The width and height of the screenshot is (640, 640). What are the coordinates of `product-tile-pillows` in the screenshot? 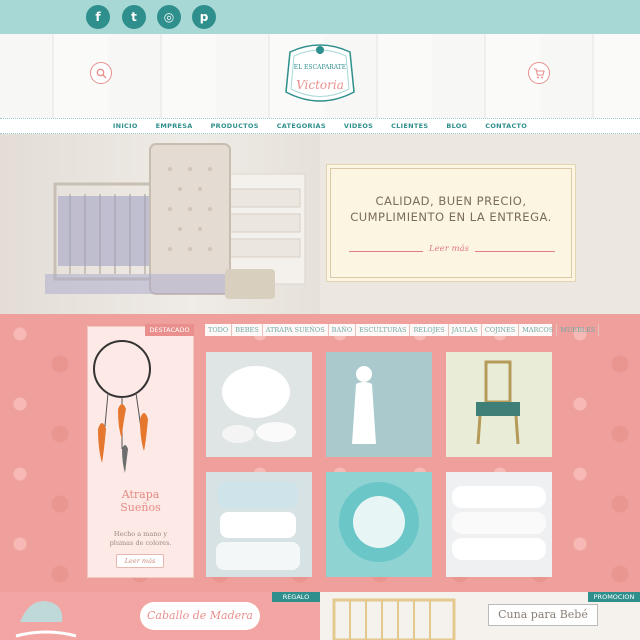 It's located at (259, 524).